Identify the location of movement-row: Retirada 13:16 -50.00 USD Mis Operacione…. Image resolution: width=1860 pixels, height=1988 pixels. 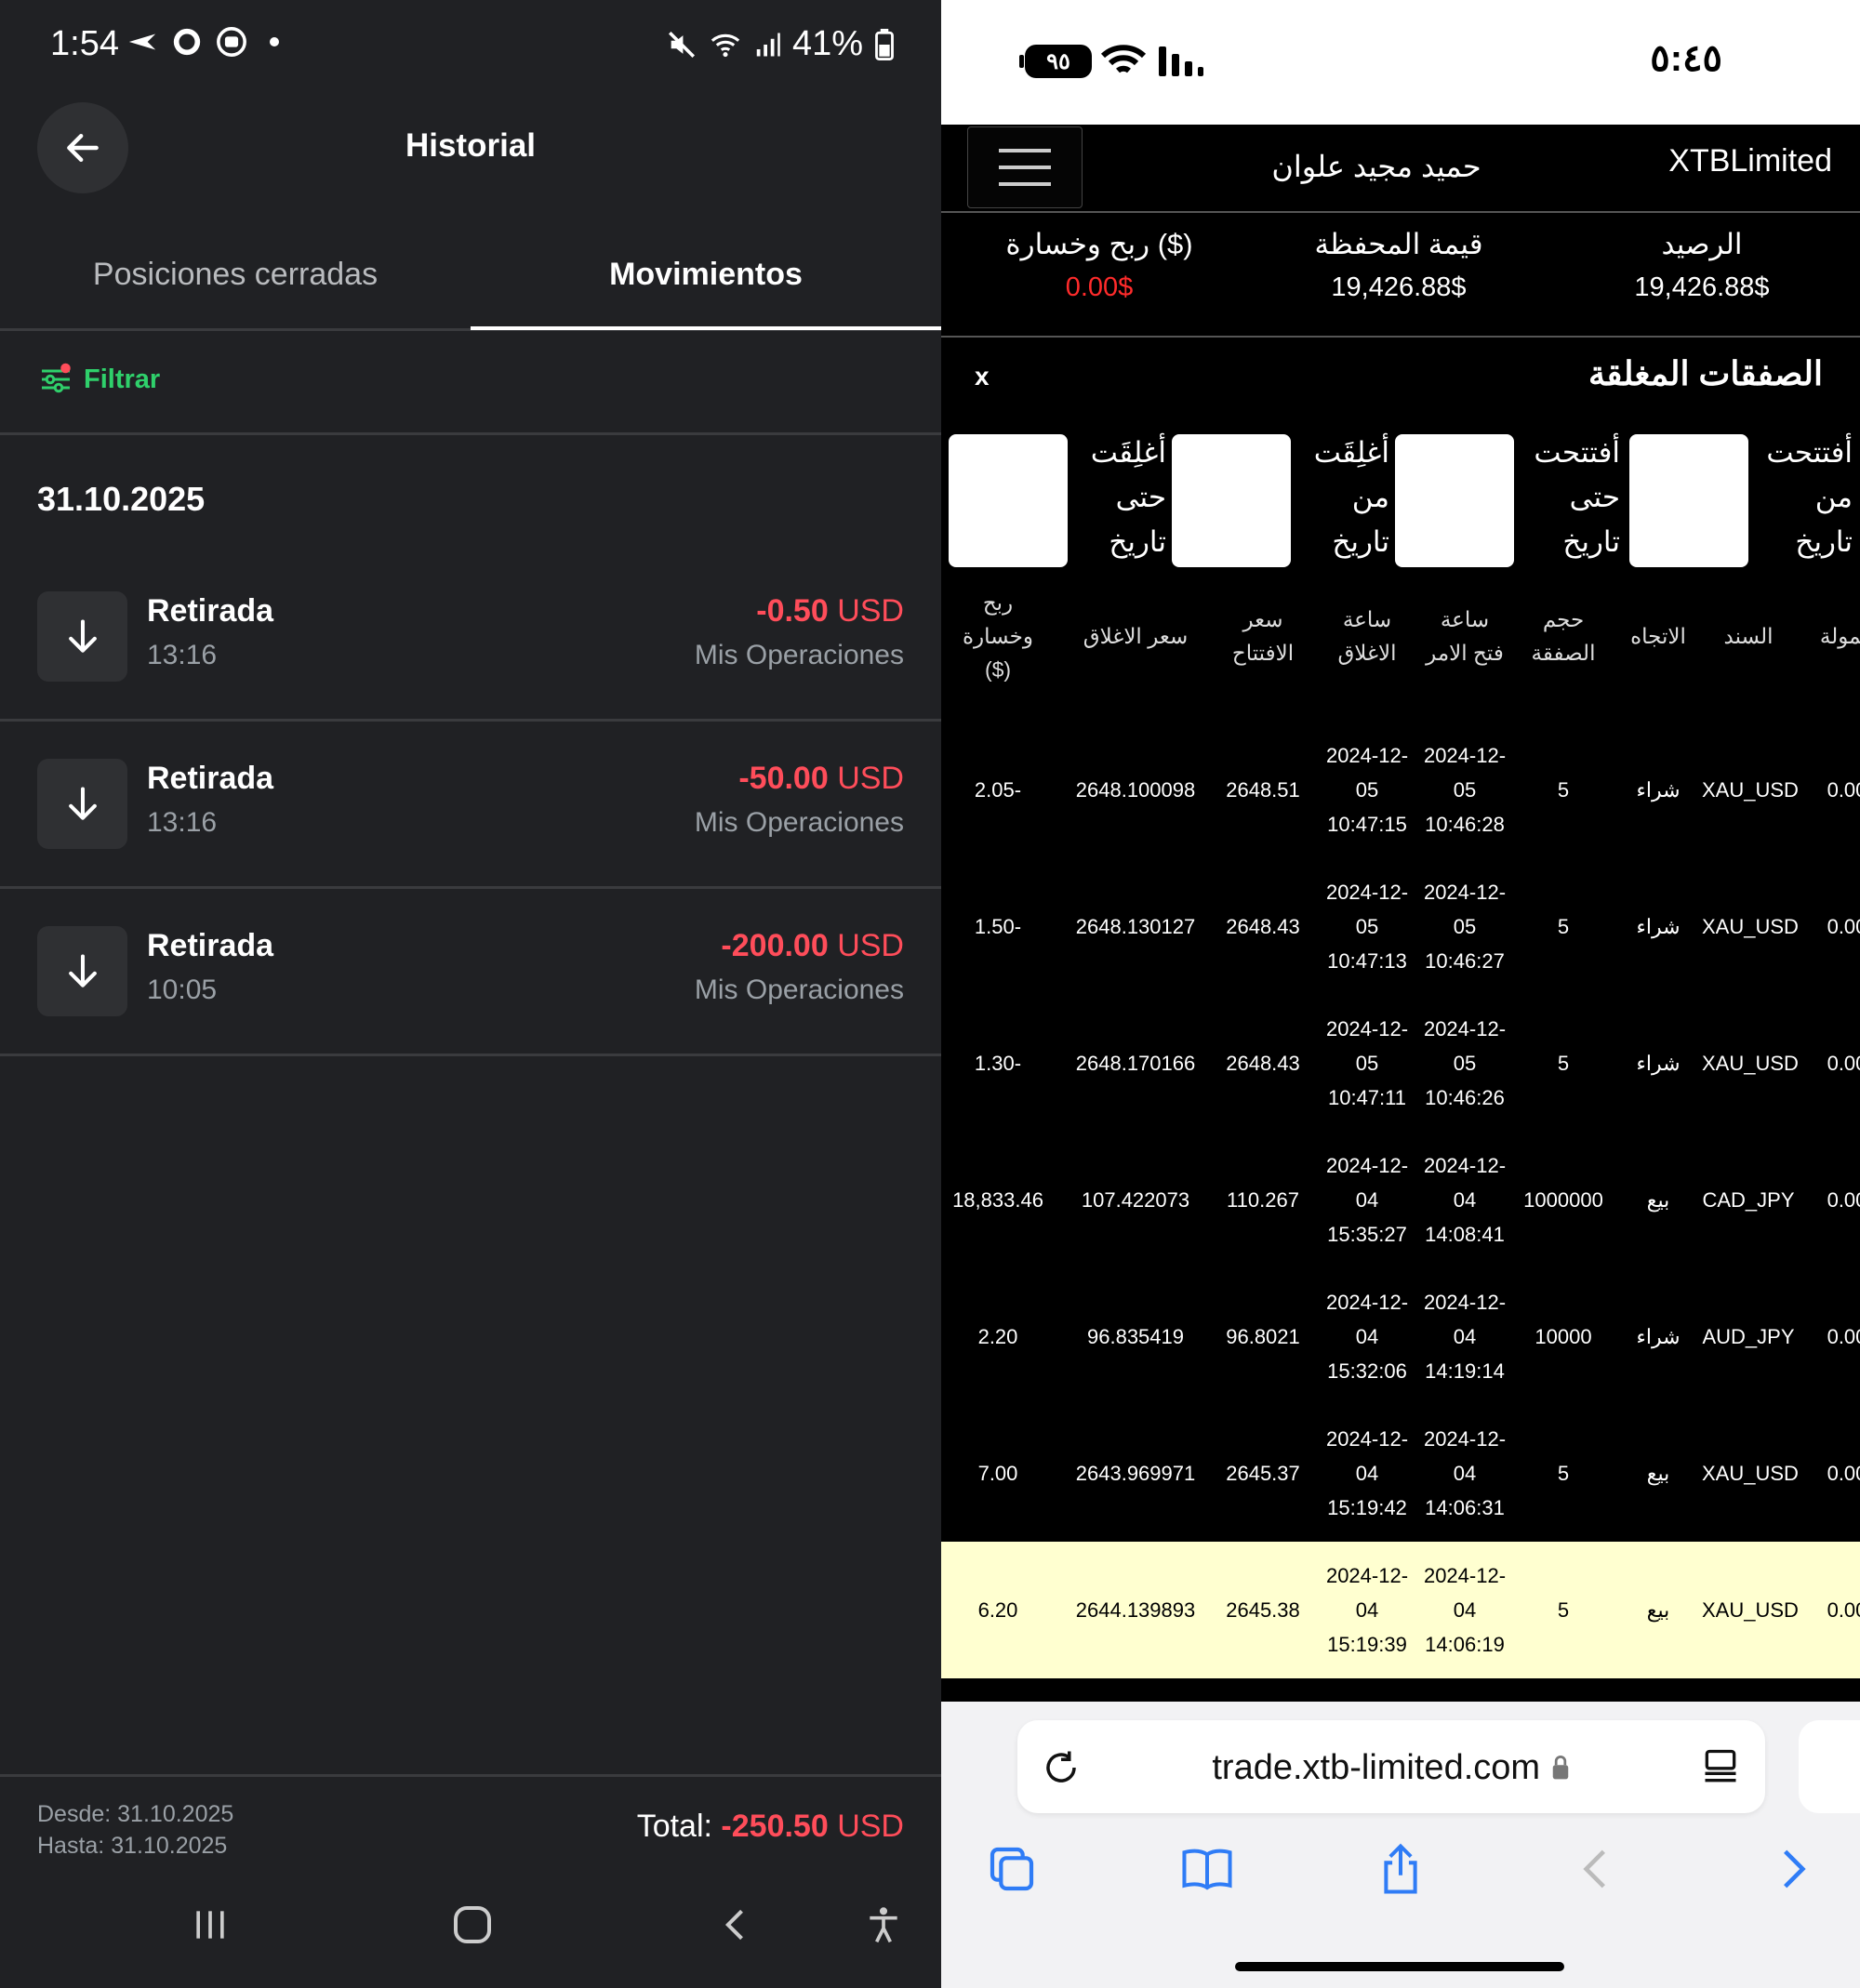
(470, 805).